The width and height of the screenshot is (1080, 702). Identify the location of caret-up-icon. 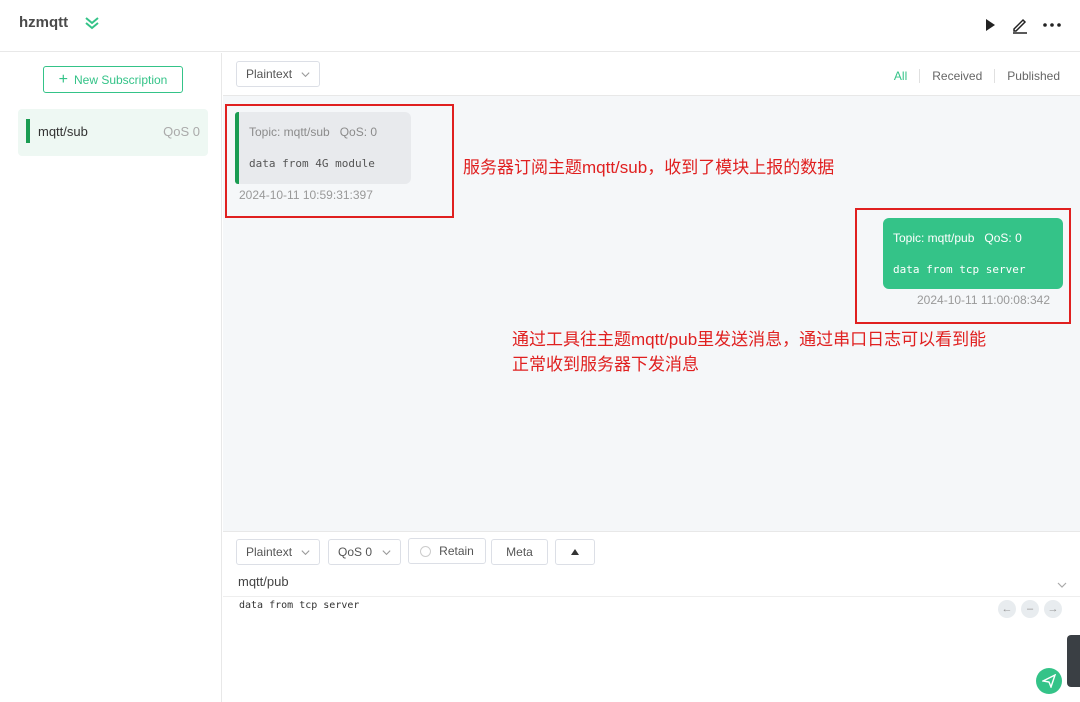
(575, 552).